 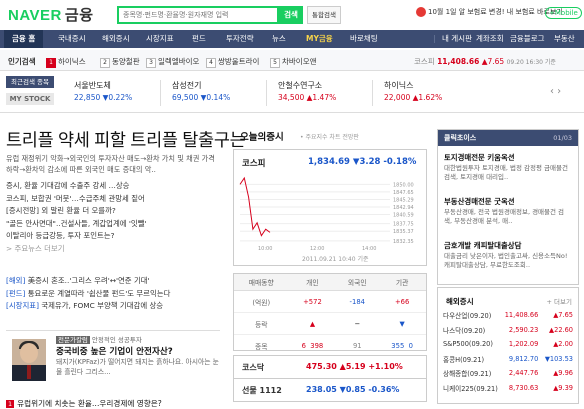 What do you see at coordinates (30, 82) in the screenshot?
I see `recent-search-tag: 최근검색 종목` at bounding box center [30, 82].